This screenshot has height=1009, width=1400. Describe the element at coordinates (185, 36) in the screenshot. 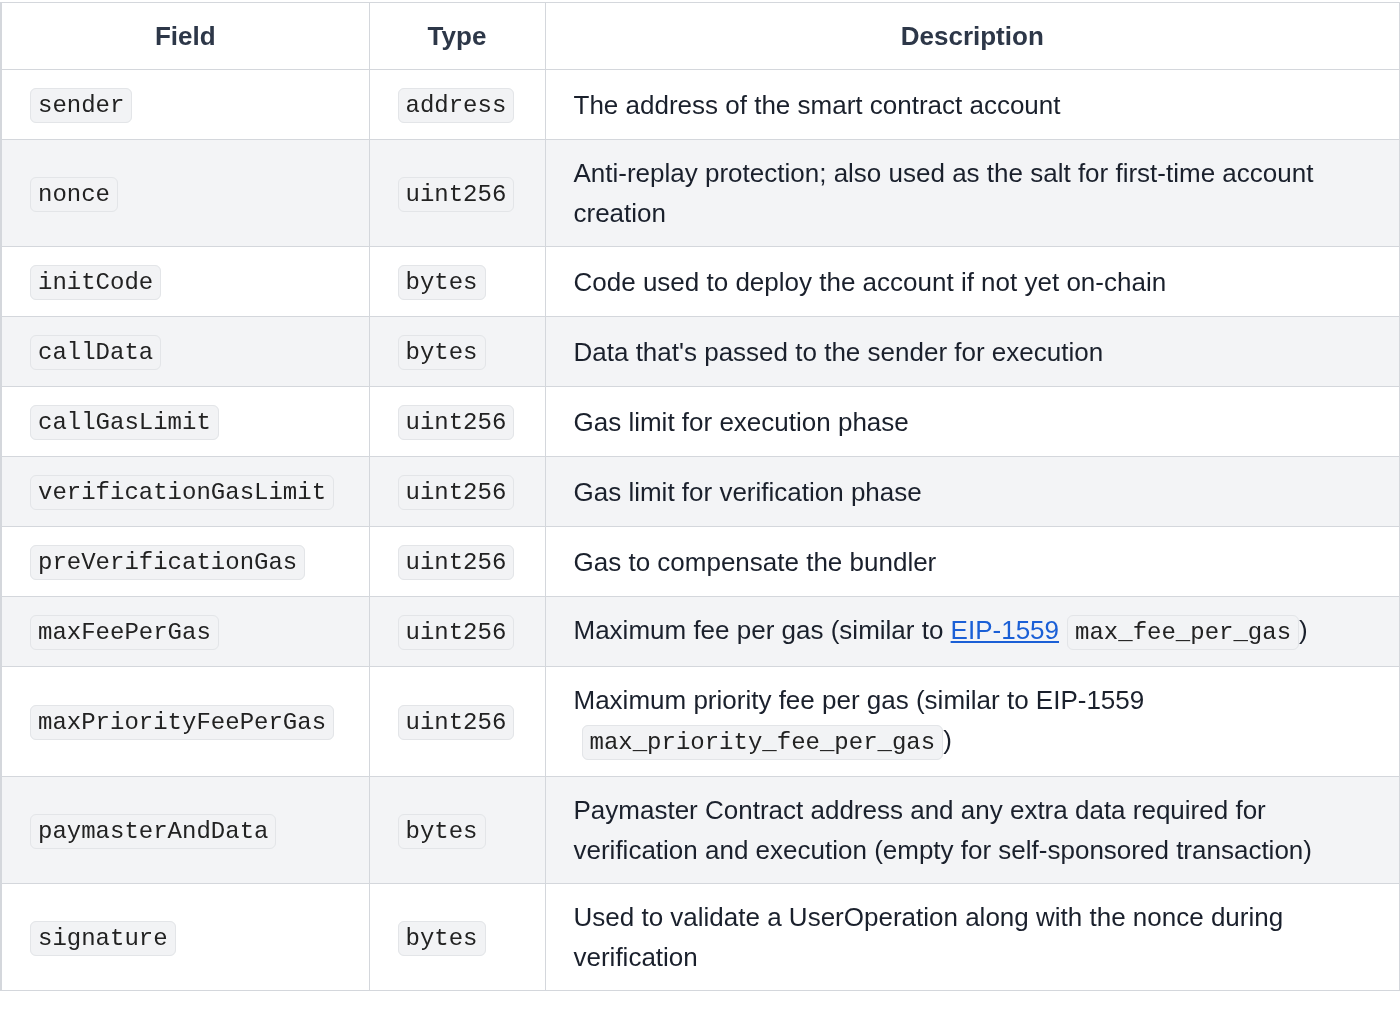

I see `column-header: Field` at that location.